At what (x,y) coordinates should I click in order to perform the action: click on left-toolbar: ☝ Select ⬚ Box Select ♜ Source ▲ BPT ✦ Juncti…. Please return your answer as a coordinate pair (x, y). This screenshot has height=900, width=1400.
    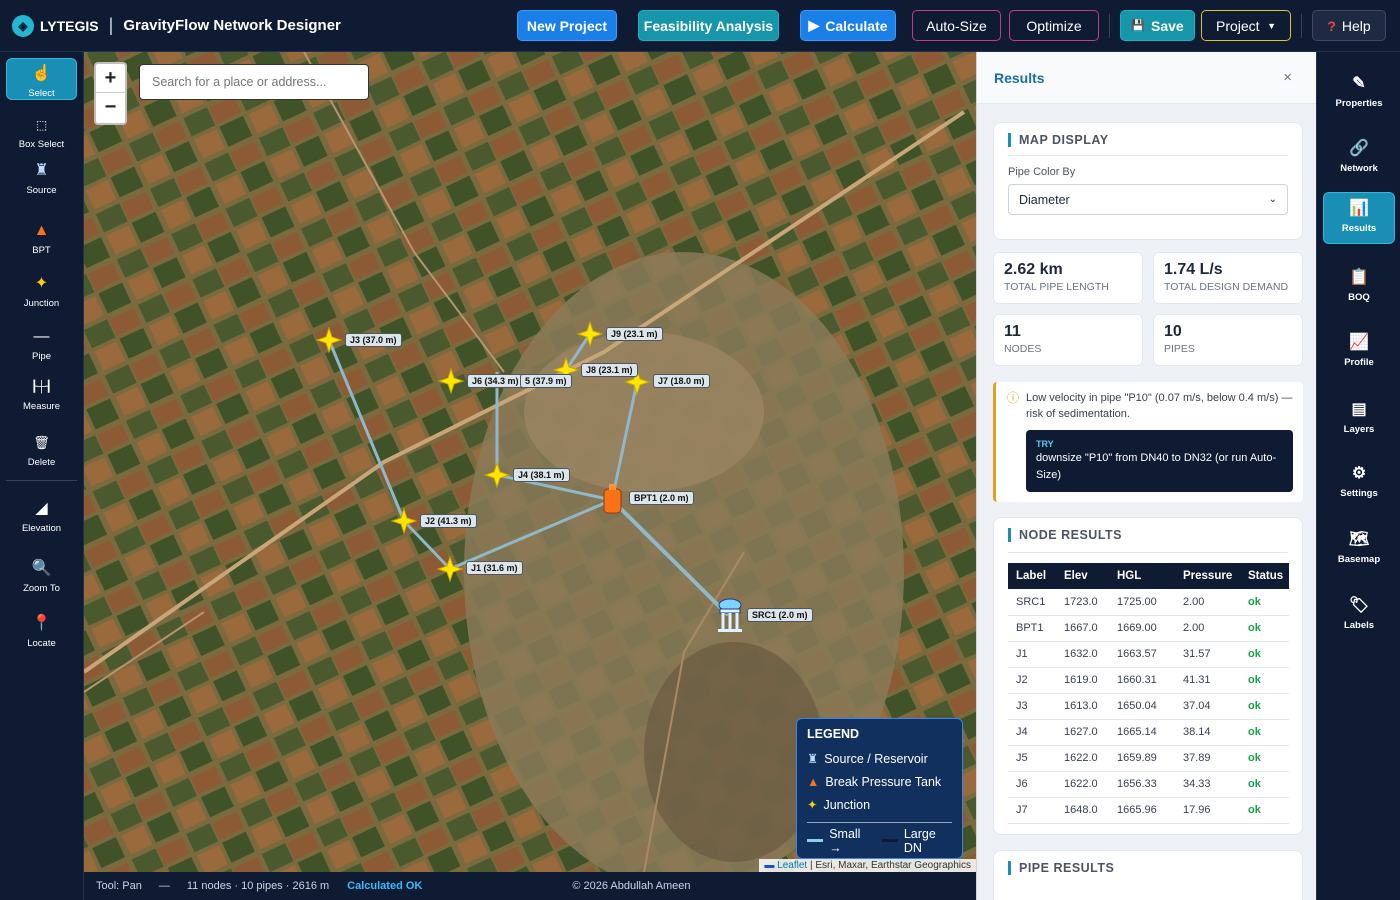
    Looking at the image, I should click on (42, 476).